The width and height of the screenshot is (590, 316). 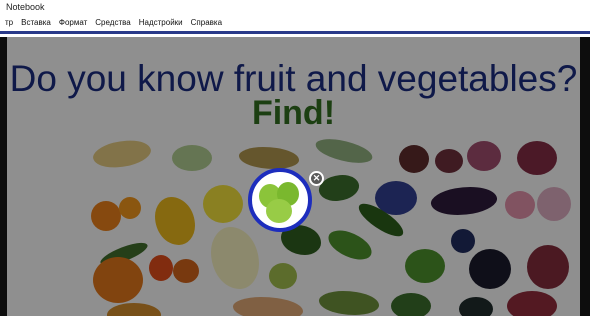 What do you see at coordinates (73, 22) in the screenshot?
I see `menu-item-format: Формат` at bounding box center [73, 22].